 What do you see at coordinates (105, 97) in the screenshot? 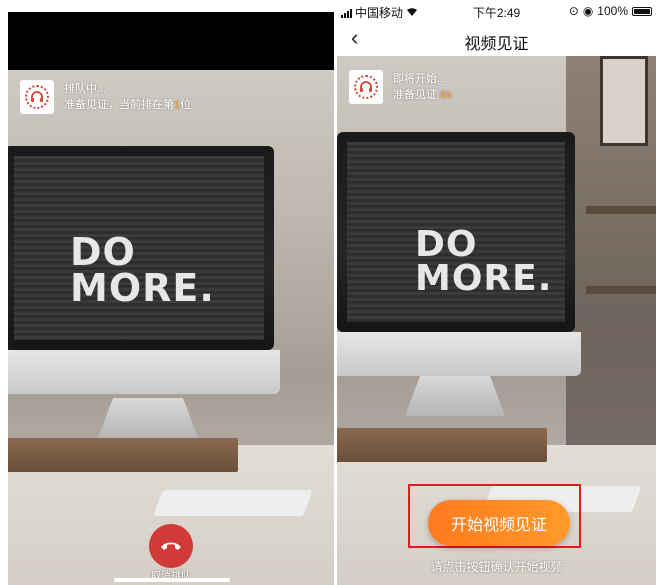
I see `queue-status-card: 排队中... 准备见证，当前排在第1位` at bounding box center [105, 97].